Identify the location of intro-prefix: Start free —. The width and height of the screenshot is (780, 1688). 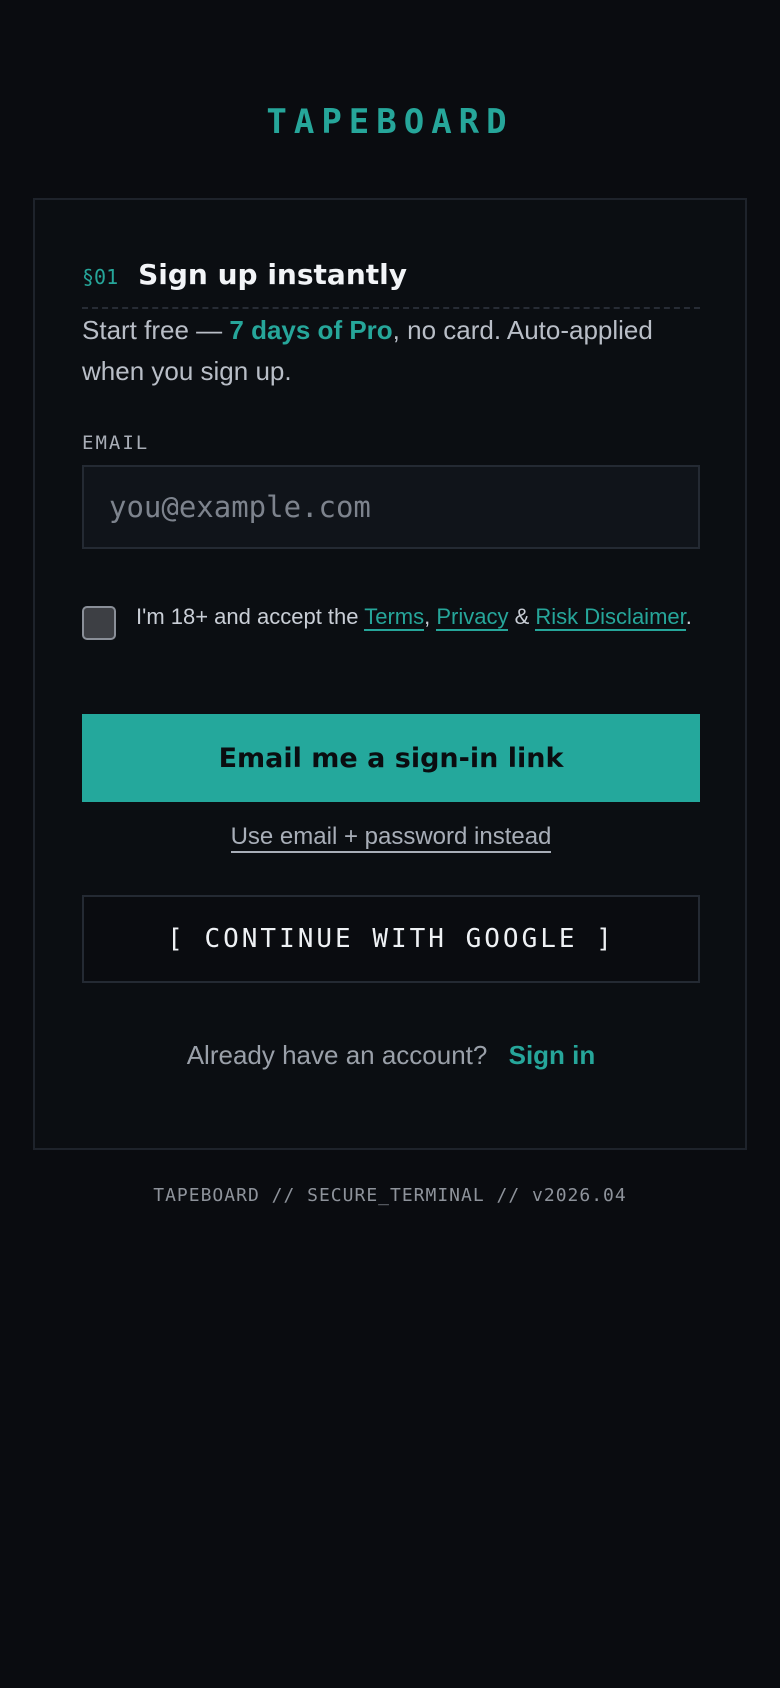
(156, 330).